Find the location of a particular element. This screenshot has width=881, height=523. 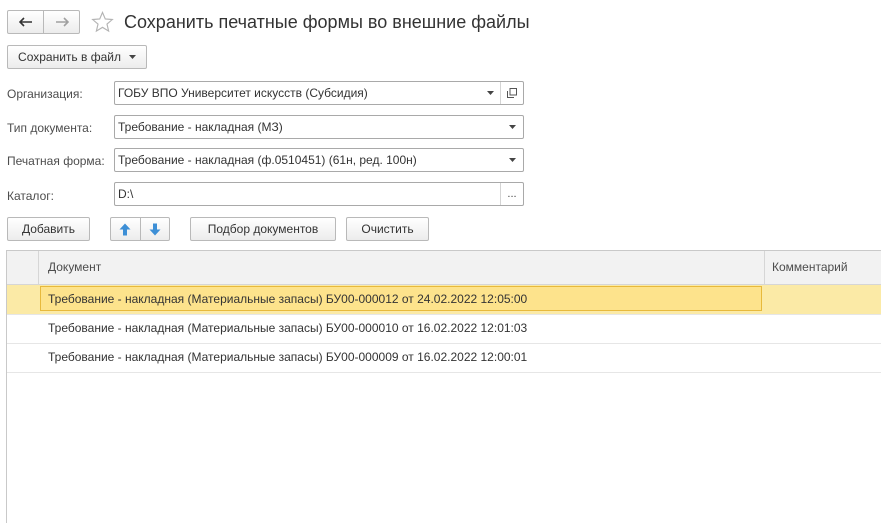

print-form-dropdown-button is located at coordinates (512, 160).